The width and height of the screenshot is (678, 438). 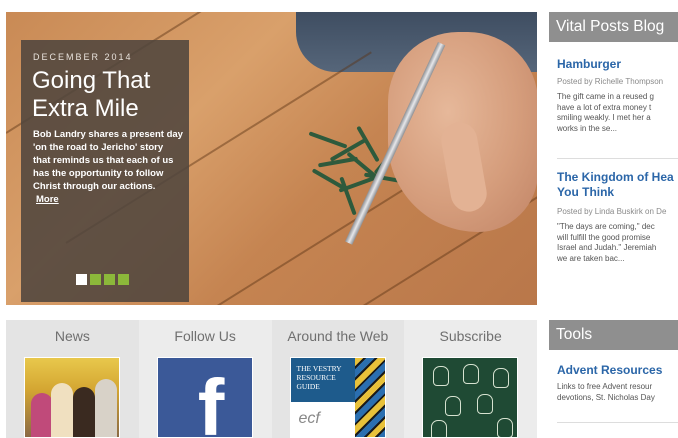 What do you see at coordinates (470, 336) in the screenshot?
I see `tab-subscribe-label: Subscribe` at bounding box center [470, 336].